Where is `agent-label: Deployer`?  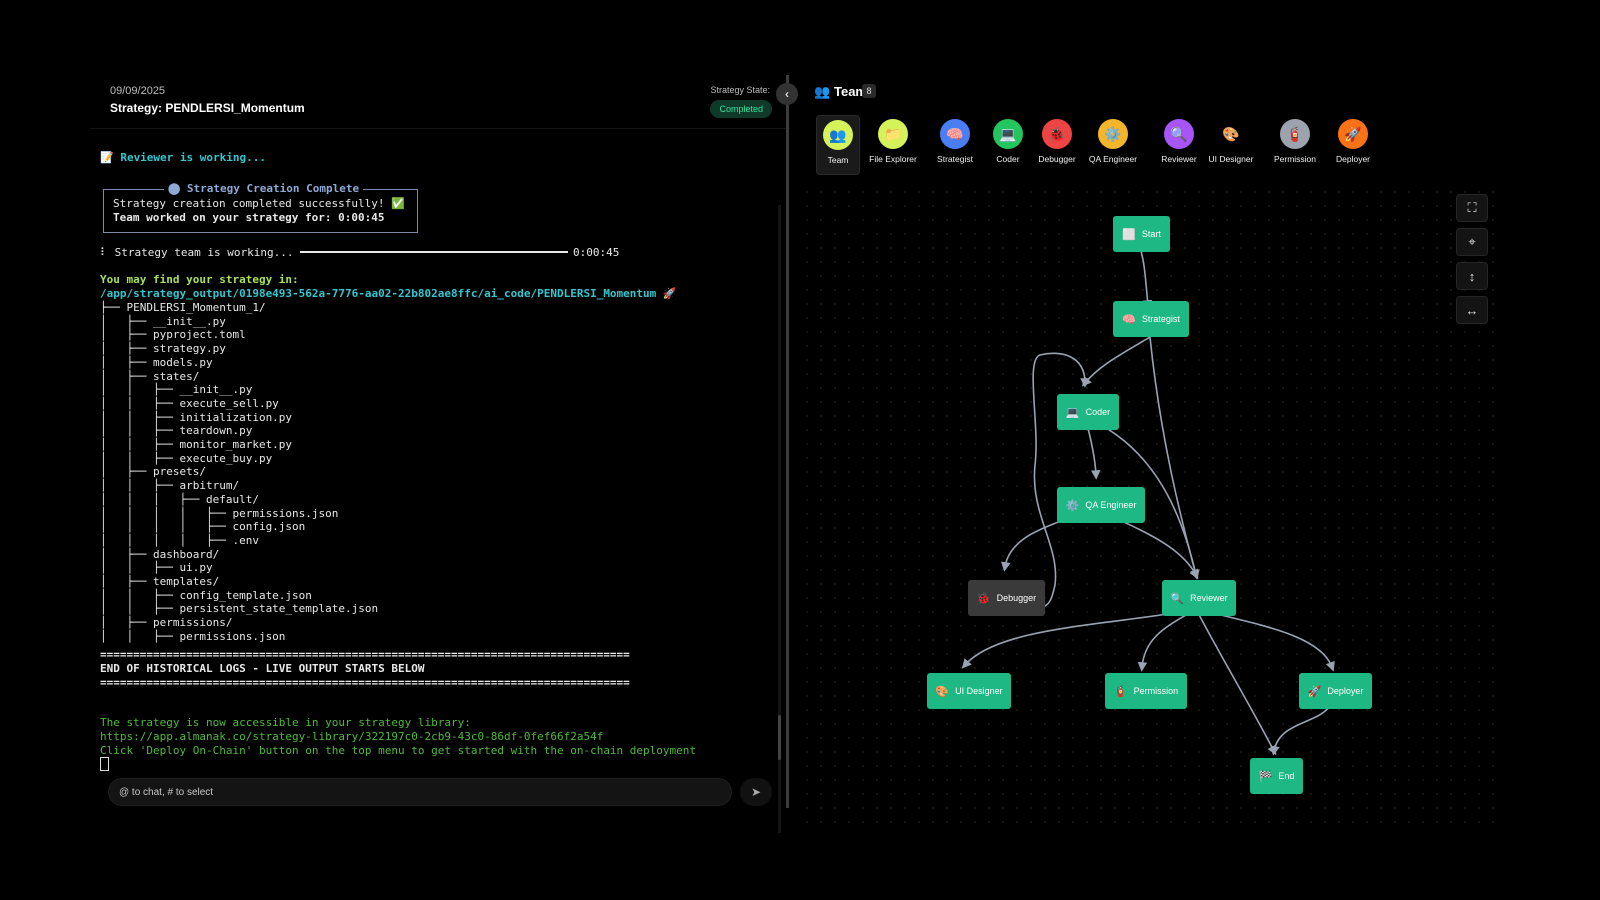 agent-label: Deployer is located at coordinates (1353, 159).